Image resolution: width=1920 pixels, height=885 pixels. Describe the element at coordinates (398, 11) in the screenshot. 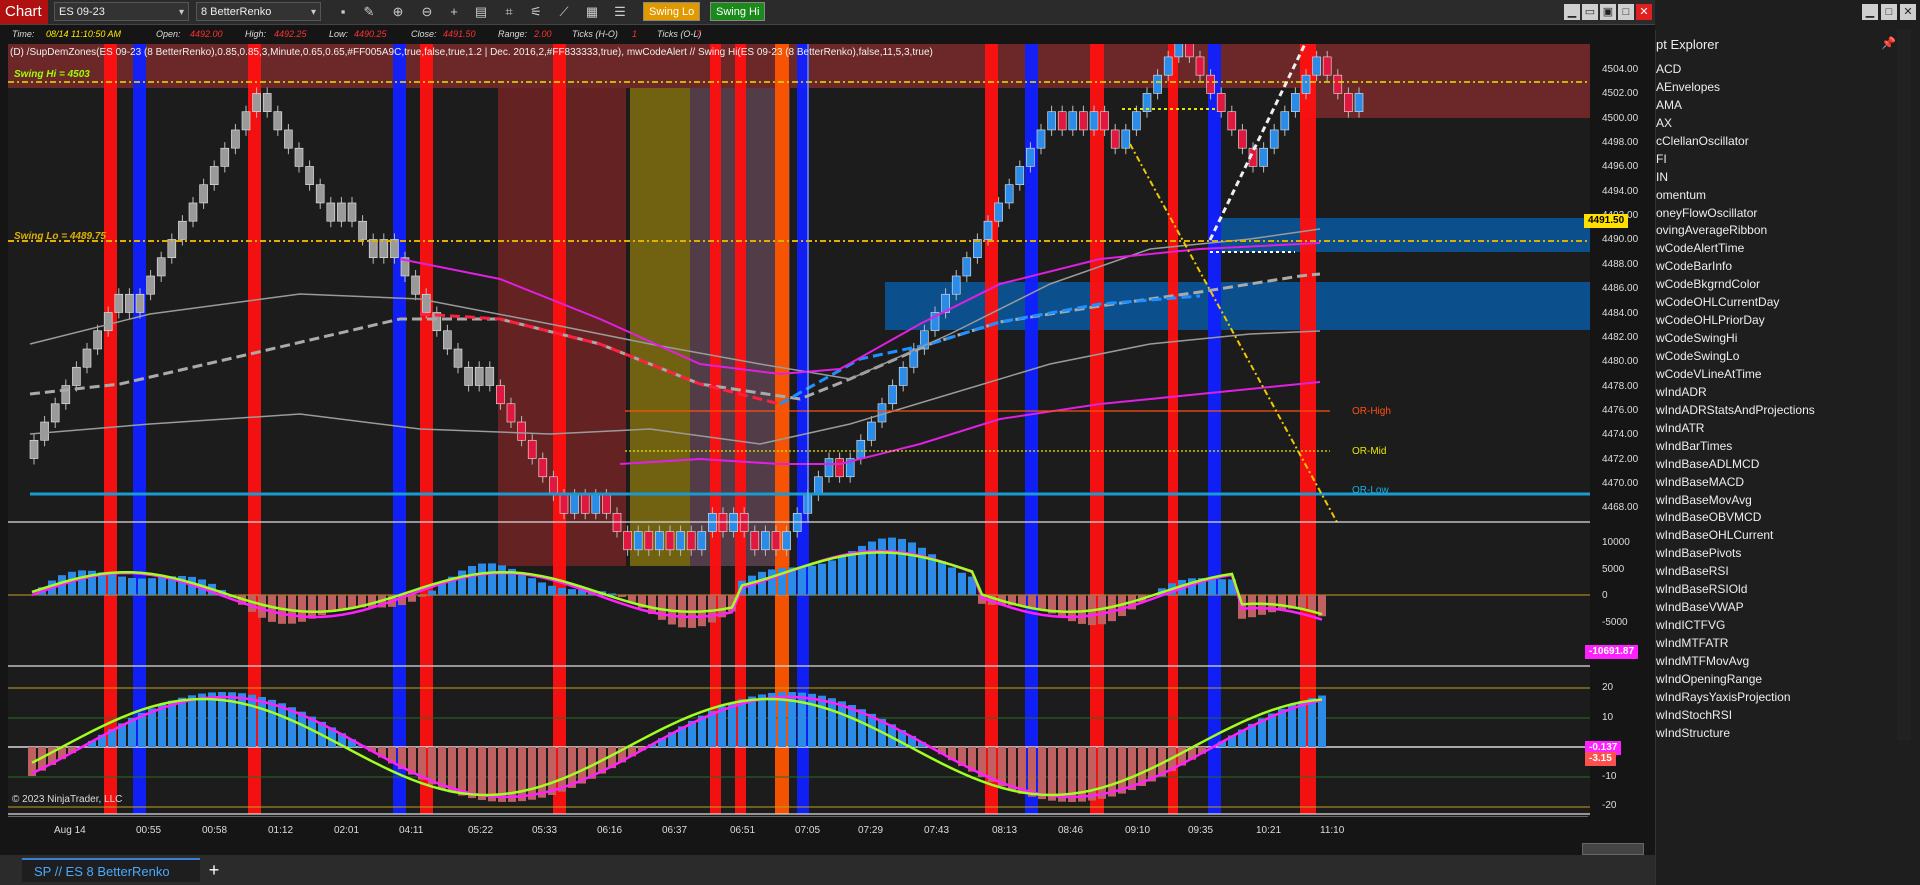

I see `zoom-in-icon: ⊕` at that location.